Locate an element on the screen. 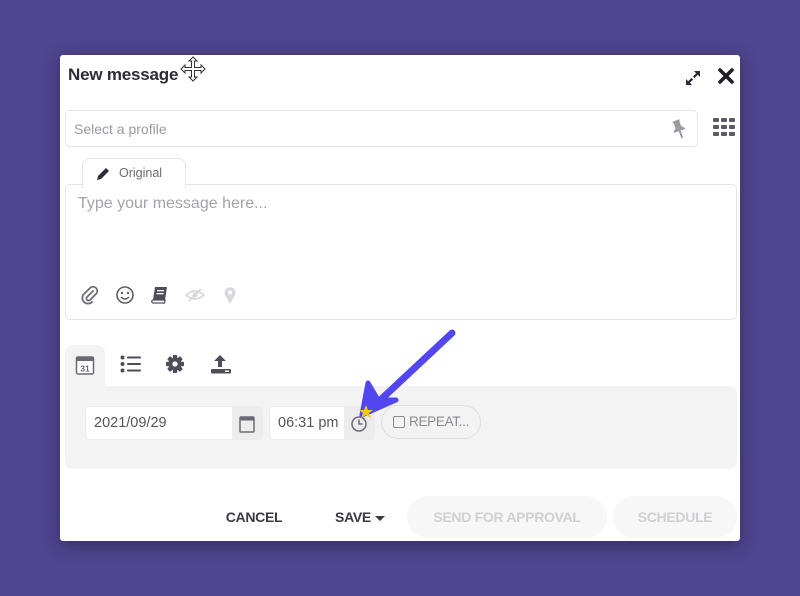 Image resolution: width=800 pixels, height=596 pixels. tab-settings is located at coordinates (175, 366).